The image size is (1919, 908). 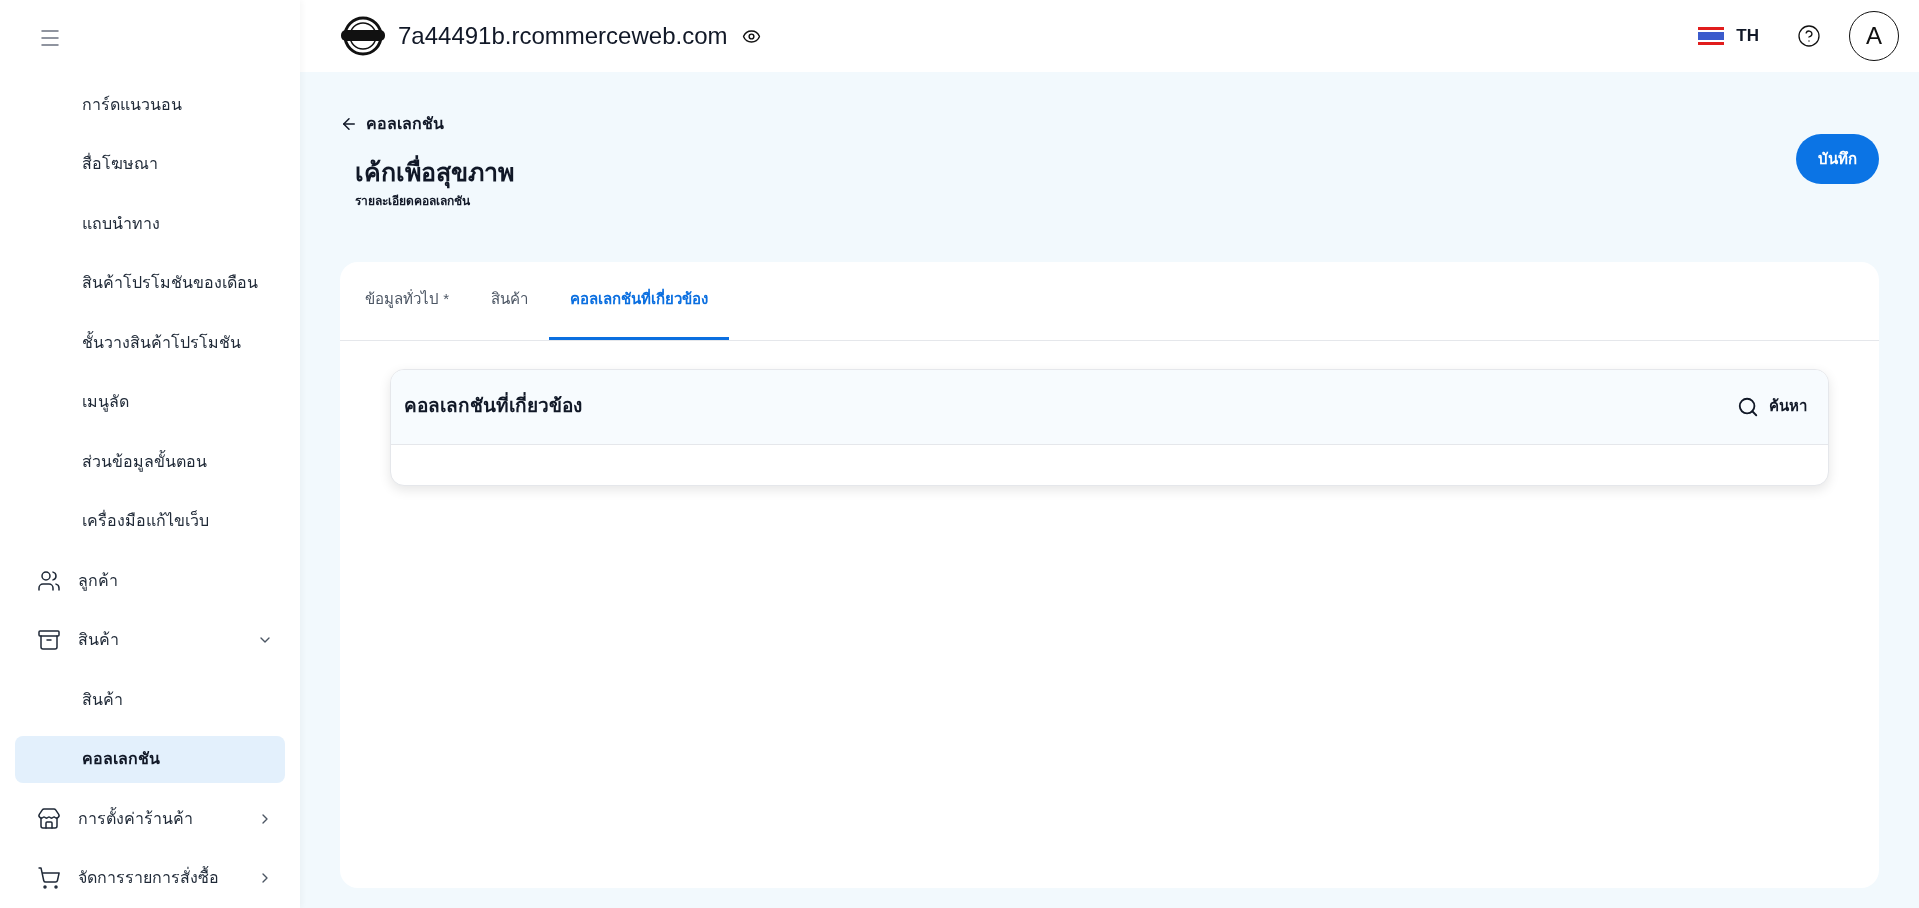 I want to click on sidebar-label: ลูกค้า, so click(x=98, y=581).